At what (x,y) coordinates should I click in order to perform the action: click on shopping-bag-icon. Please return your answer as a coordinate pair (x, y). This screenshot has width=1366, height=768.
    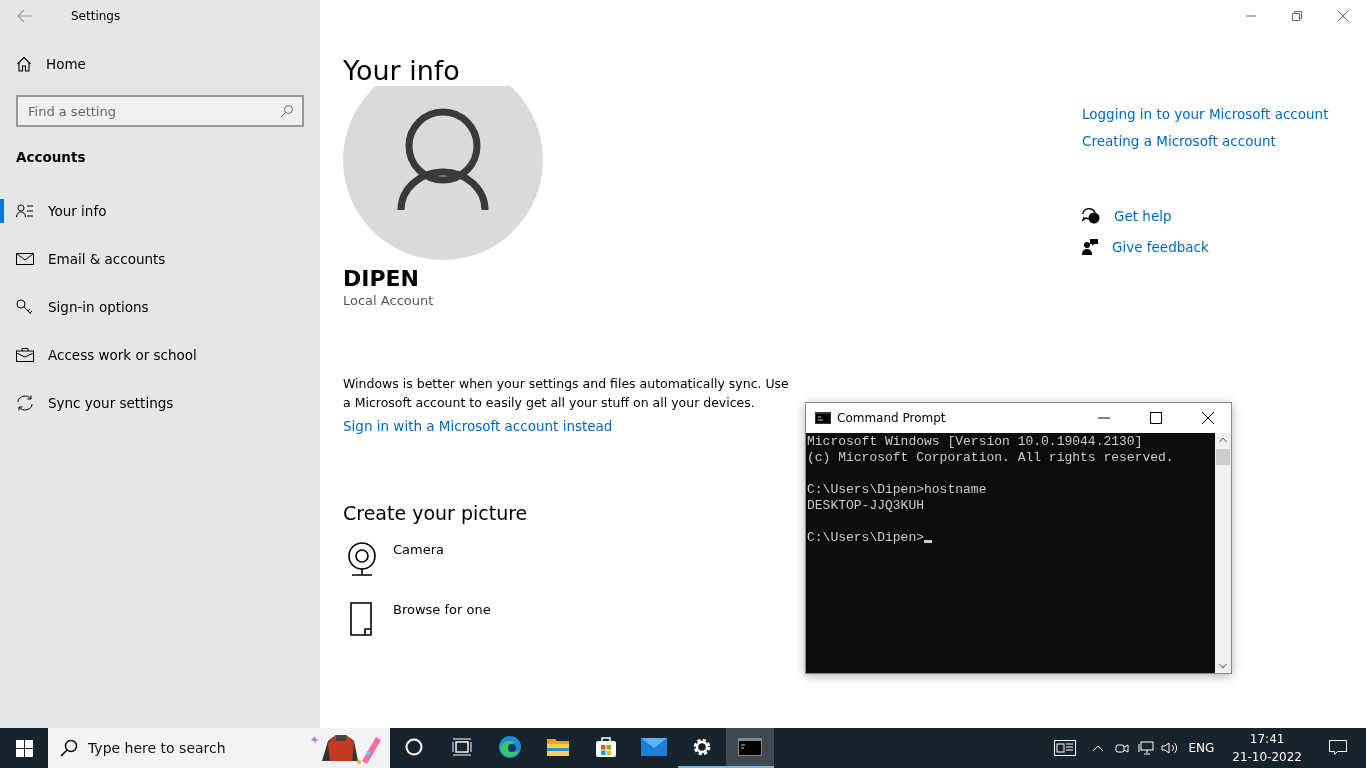
    Looking at the image, I should click on (606, 747).